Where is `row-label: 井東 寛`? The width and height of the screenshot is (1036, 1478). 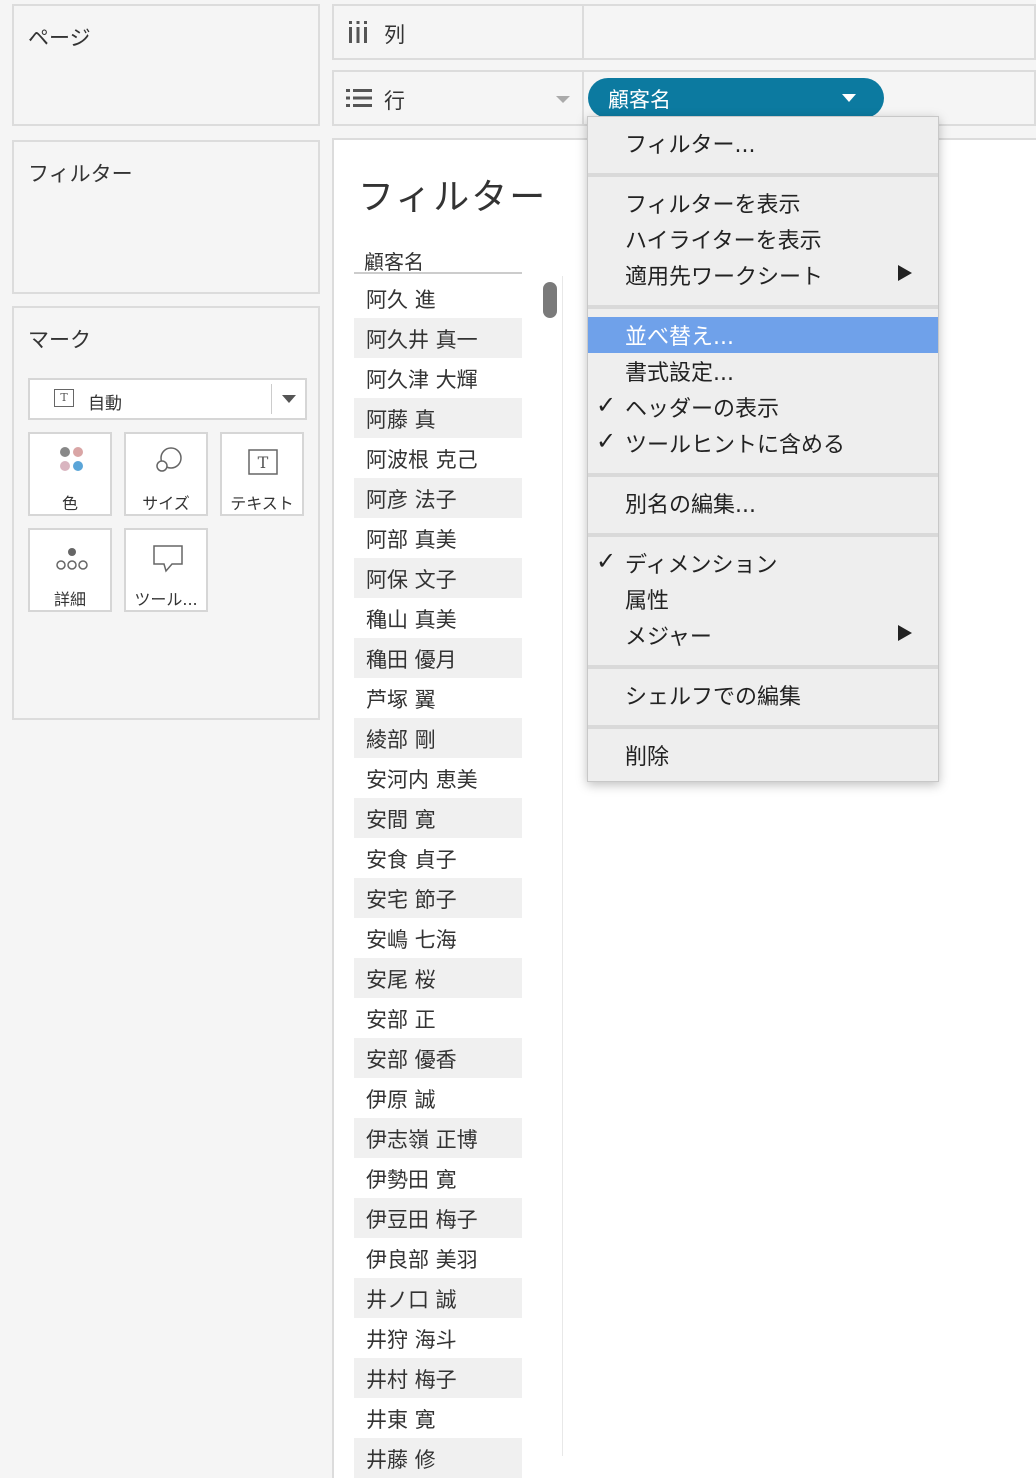 row-label: 井東 寛 is located at coordinates (401, 1420).